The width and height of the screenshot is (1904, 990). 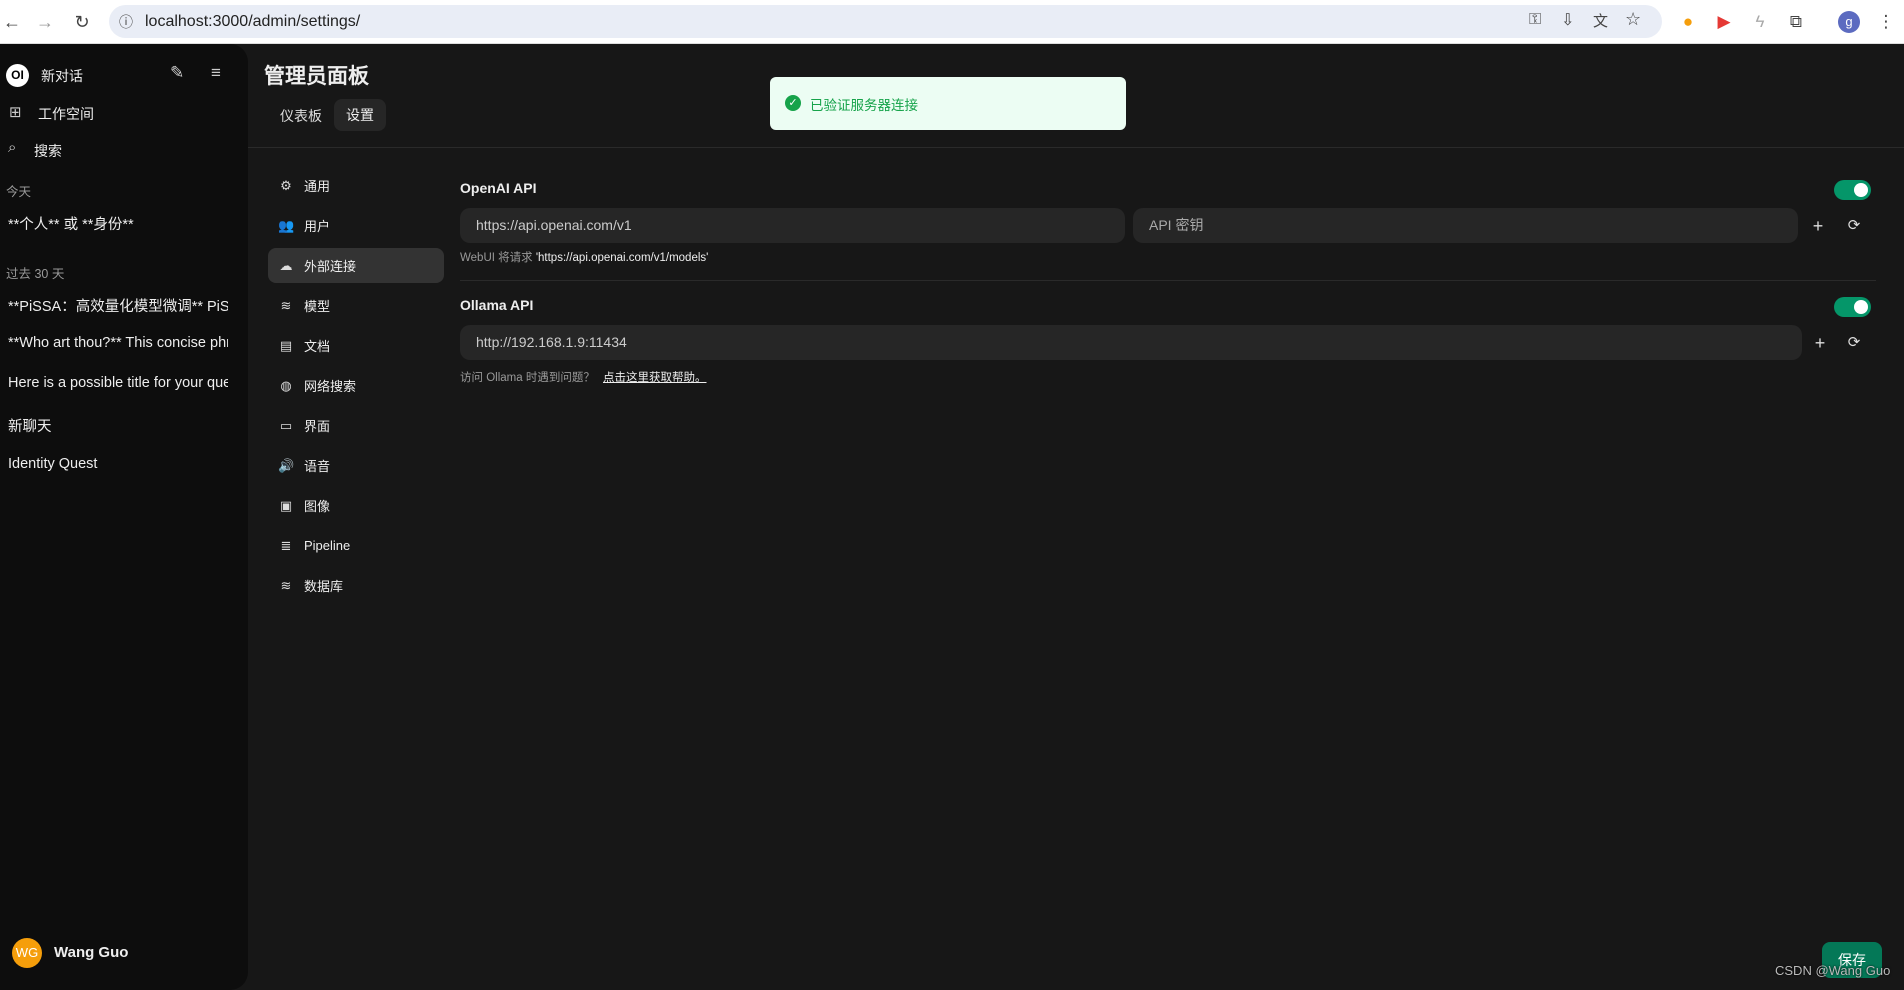 I want to click on nav-label: 图像, so click(x=317, y=506).